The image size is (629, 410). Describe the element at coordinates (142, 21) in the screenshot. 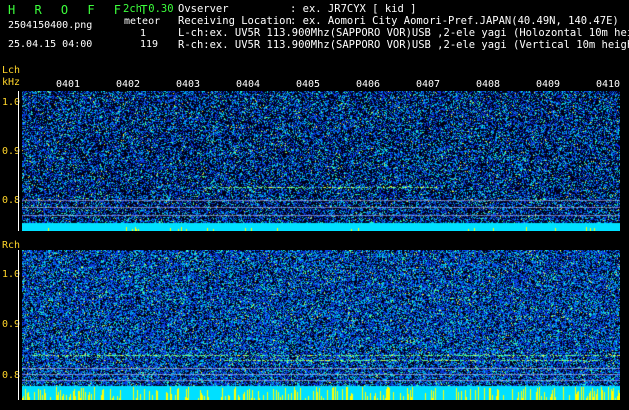

I see `meteor-label: meteor` at that location.